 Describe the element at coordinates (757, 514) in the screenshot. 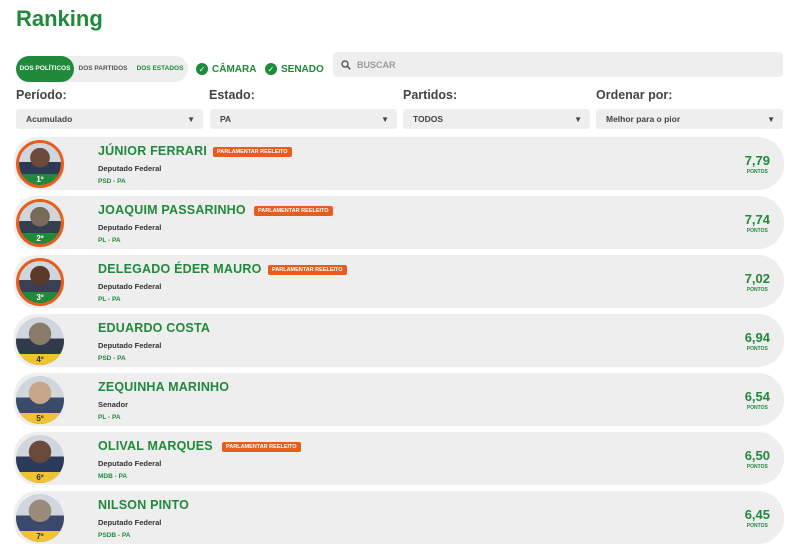

I see `score-value: 6,45` at that location.